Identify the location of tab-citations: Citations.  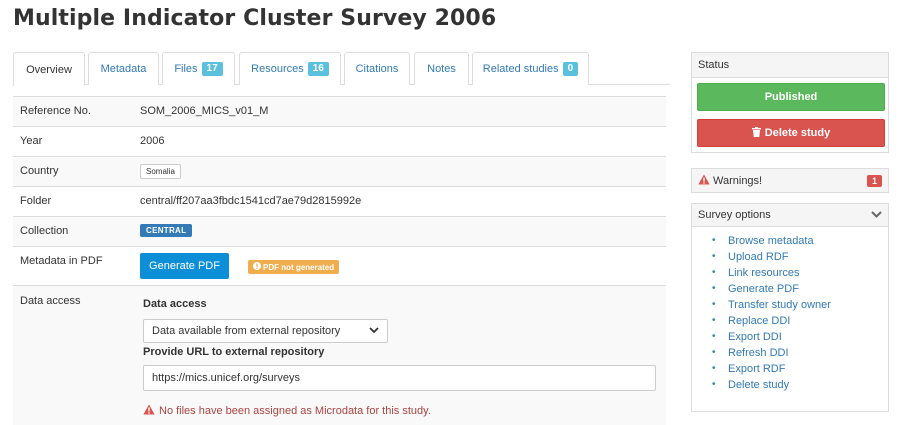
(377, 68).